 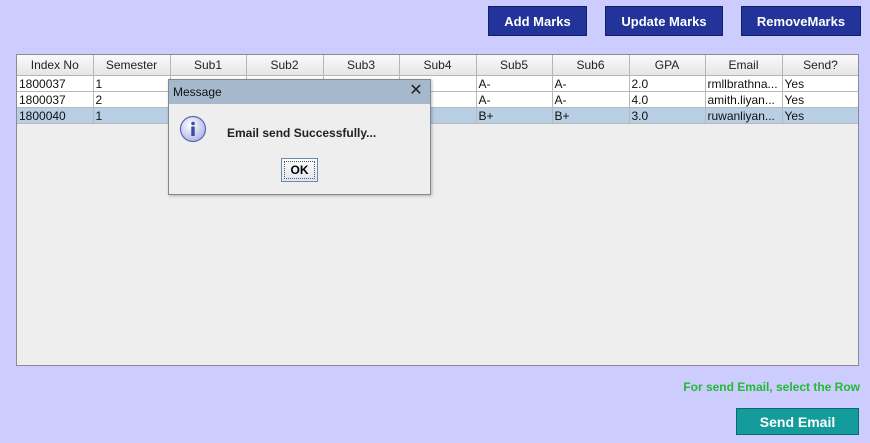 I want to click on cell-index-no: 1800040, so click(x=55, y=115).